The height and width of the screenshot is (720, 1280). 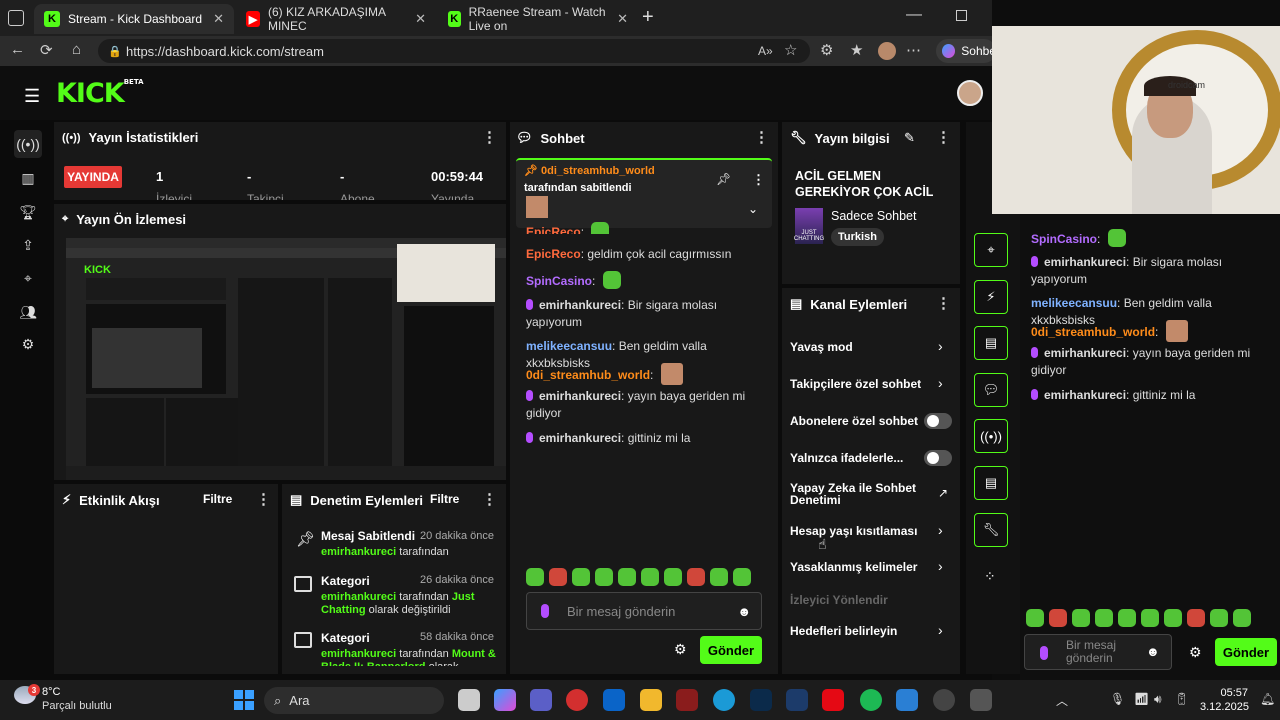 I want to click on new-tab-button: +, so click(x=648, y=17).